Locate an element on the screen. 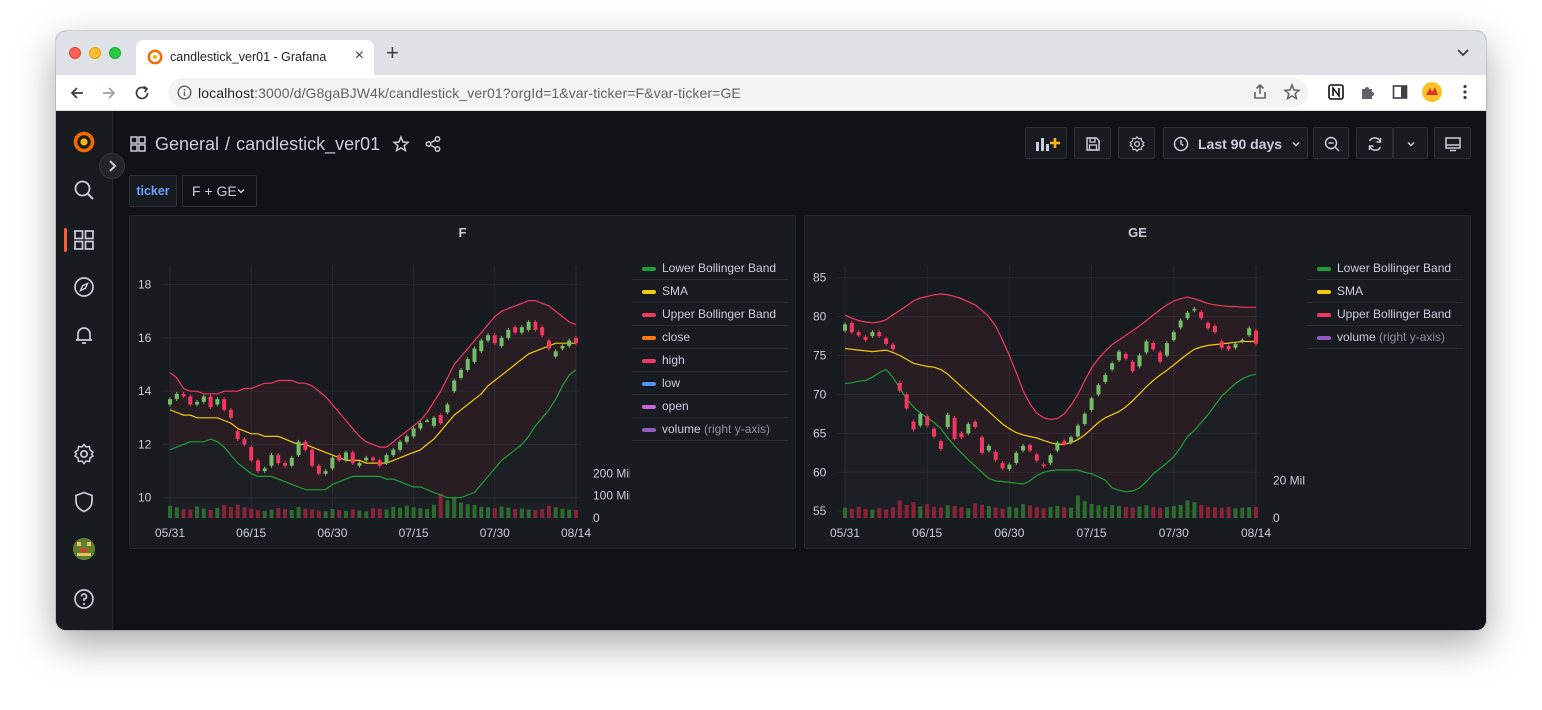 Image resolution: width=1542 pixels, height=710 pixels. legend-swatch is located at coordinates (649, 361).